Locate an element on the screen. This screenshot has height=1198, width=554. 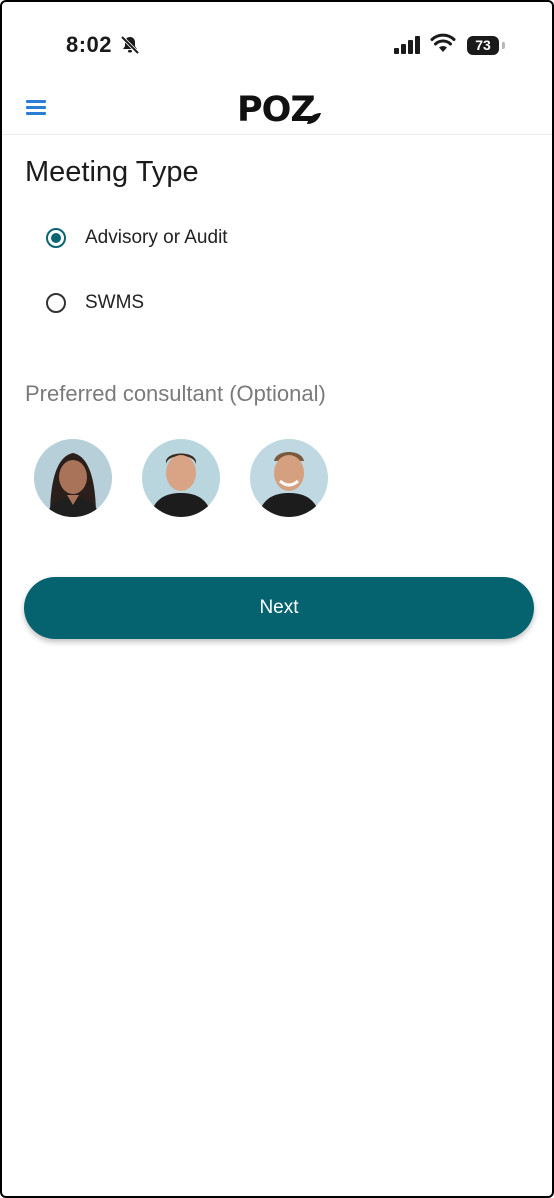
app-header: POZ is located at coordinates (277, 112).